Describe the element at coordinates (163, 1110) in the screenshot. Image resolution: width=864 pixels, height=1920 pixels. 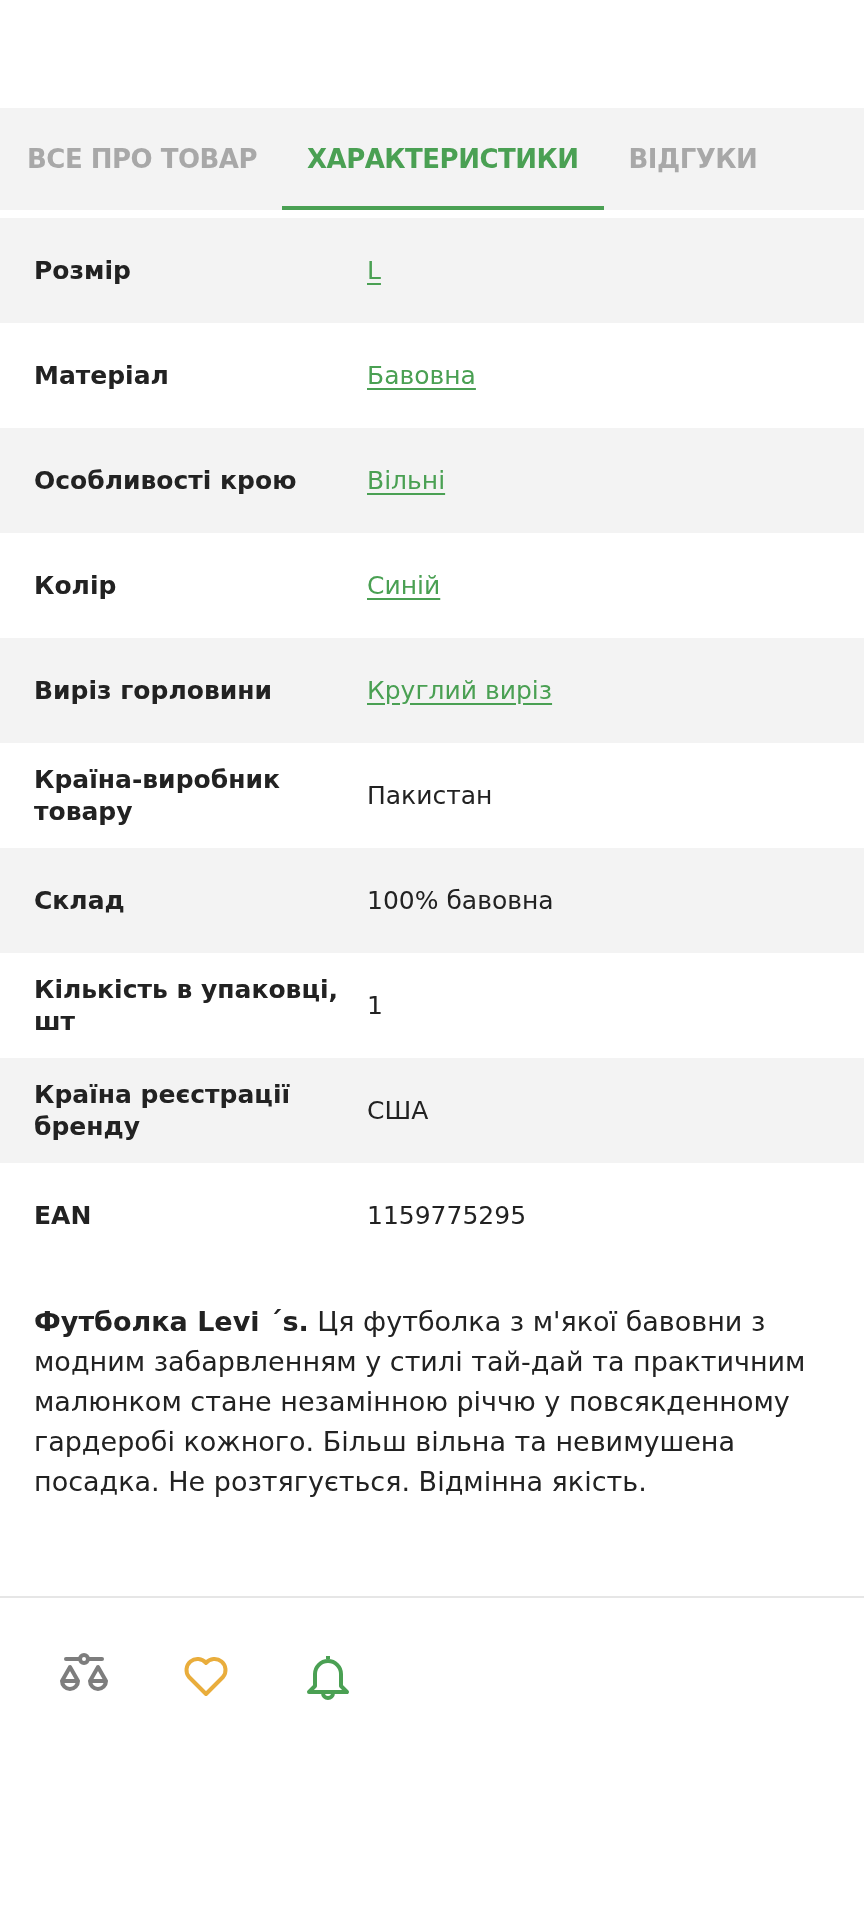
I see `spec-name: Країна реєстрації бренду` at that location.